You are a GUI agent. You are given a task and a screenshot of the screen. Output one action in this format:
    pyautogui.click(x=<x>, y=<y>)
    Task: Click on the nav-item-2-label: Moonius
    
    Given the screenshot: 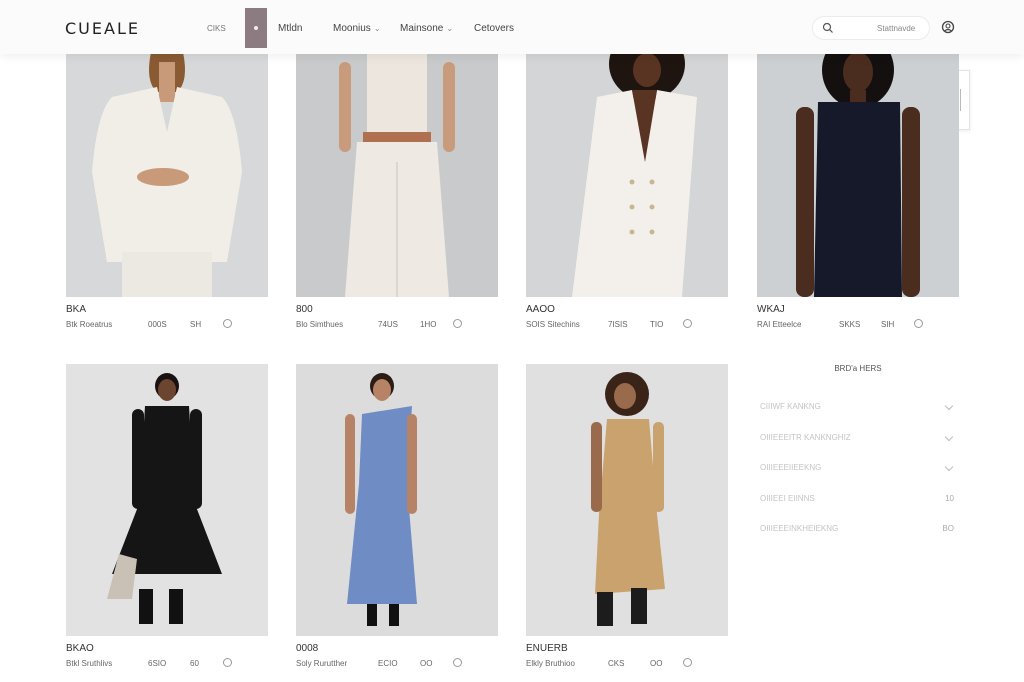 What is the action you would take?
    pyautogui.click(x=352, y=28)
    